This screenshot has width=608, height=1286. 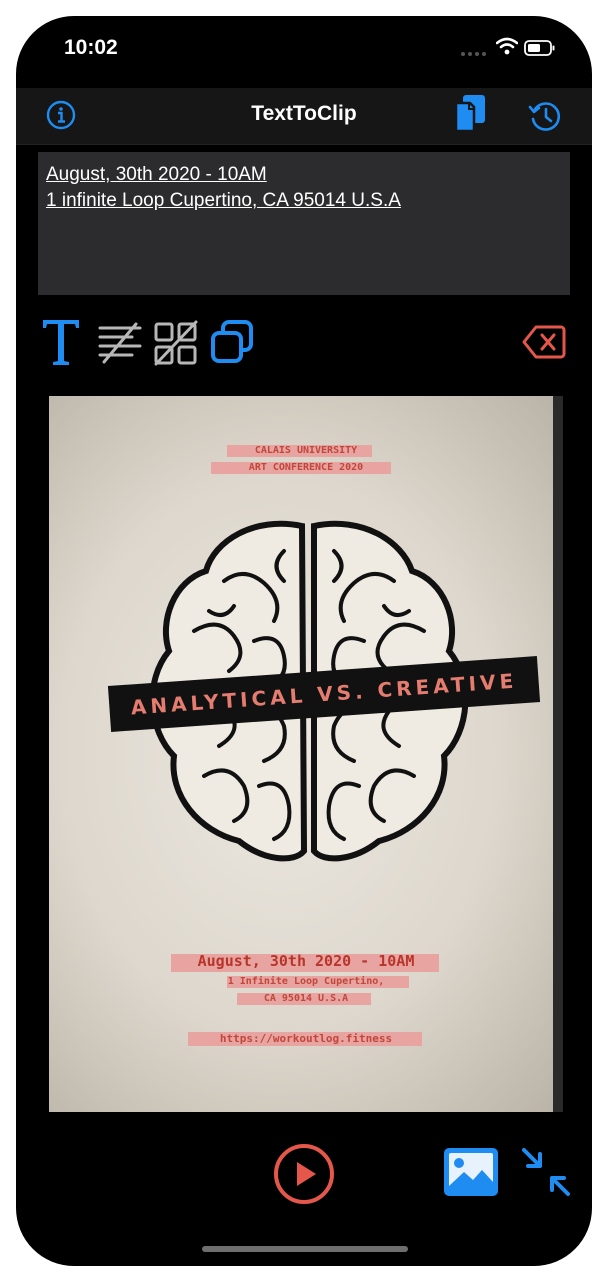 What do you see at coordinates (306, 1038) in the screenshot?
I see `photo-url: https://workoutlog.fitness` at bounding box center [306, 1038].